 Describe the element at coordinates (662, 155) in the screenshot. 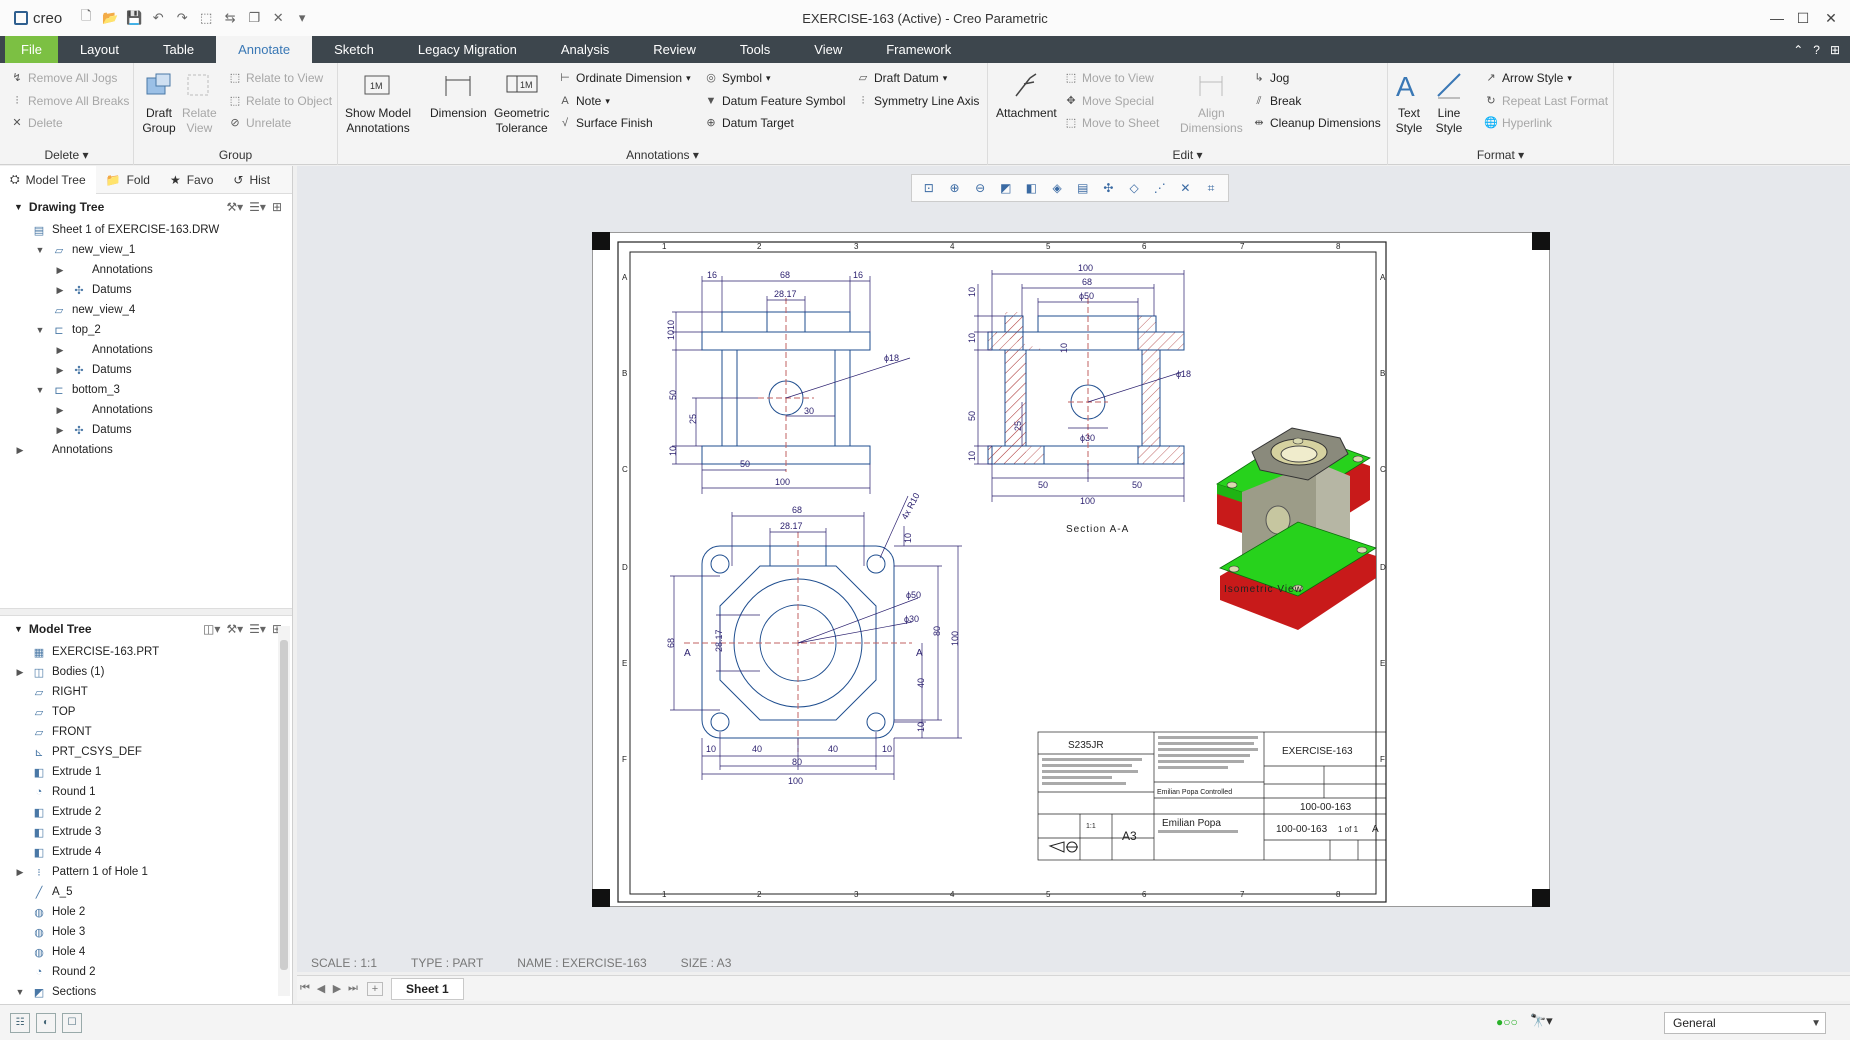

I see `annotations-group-label: Annotations ▾` at that location.